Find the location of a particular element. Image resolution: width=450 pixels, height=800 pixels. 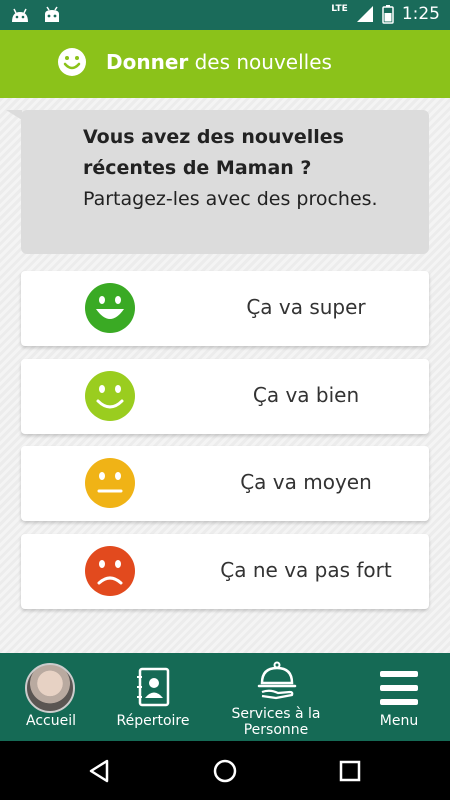

address-book-icon is located at coordinates (153, 687).